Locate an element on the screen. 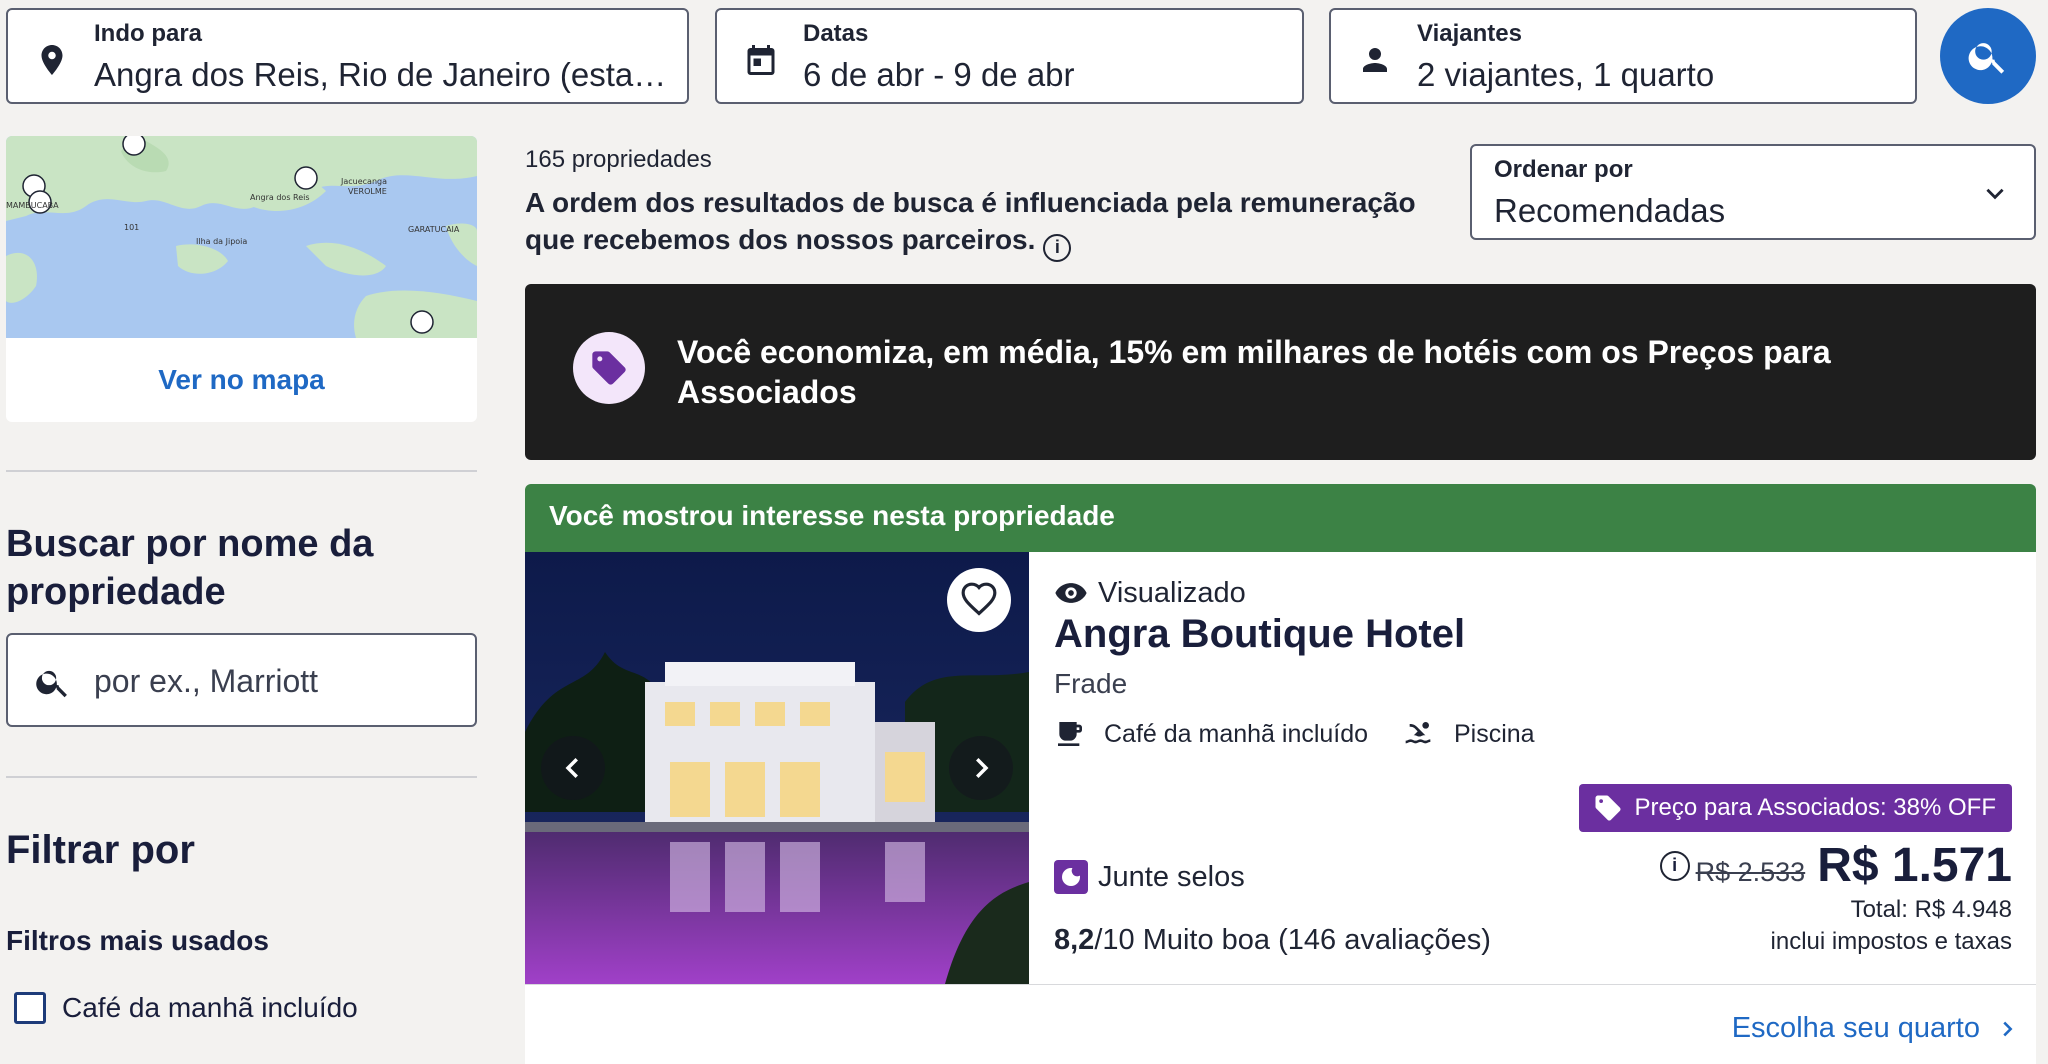  chevron-left-icon is located at coordinates (571, 768).